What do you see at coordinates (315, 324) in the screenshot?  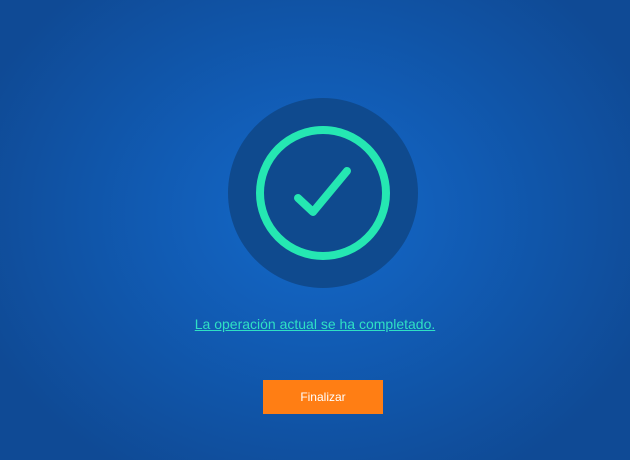 I see `completion-message-link: La operación actual se ha completado.` at bounding box center [315, 324].